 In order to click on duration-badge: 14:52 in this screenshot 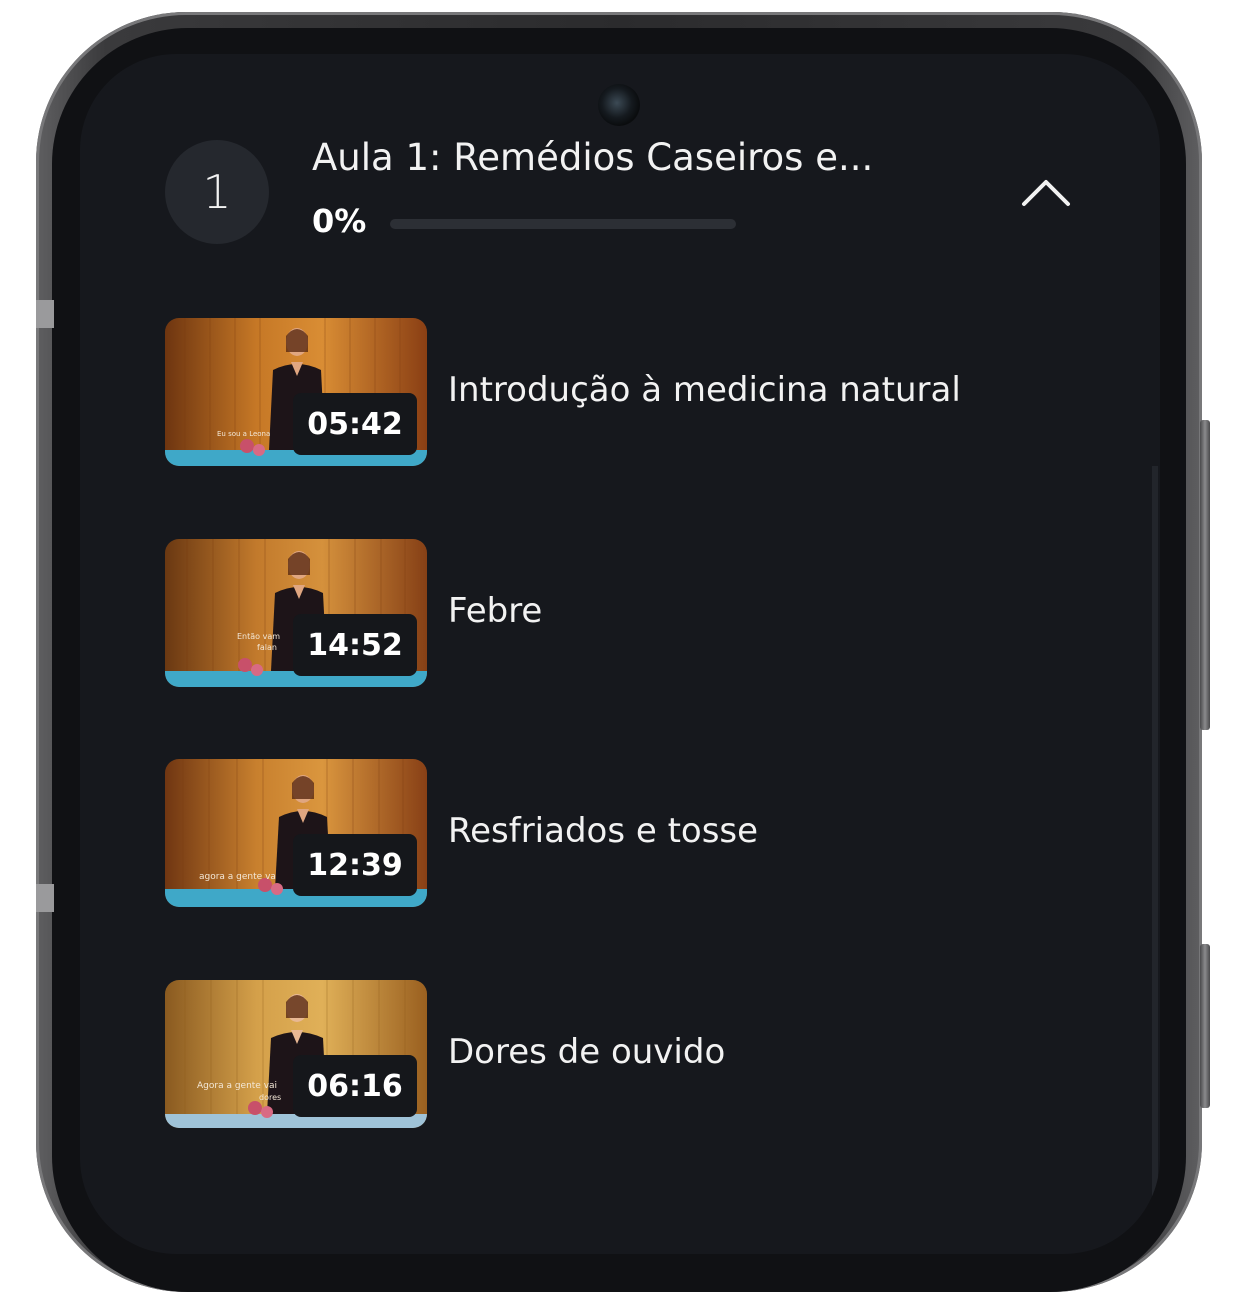, I will do `click(355, 645)`.